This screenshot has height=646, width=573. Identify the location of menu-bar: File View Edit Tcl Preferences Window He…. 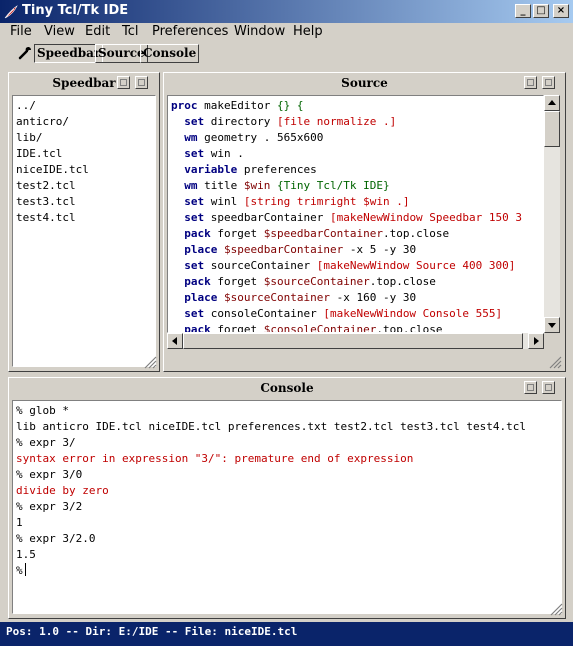
(286, 32).